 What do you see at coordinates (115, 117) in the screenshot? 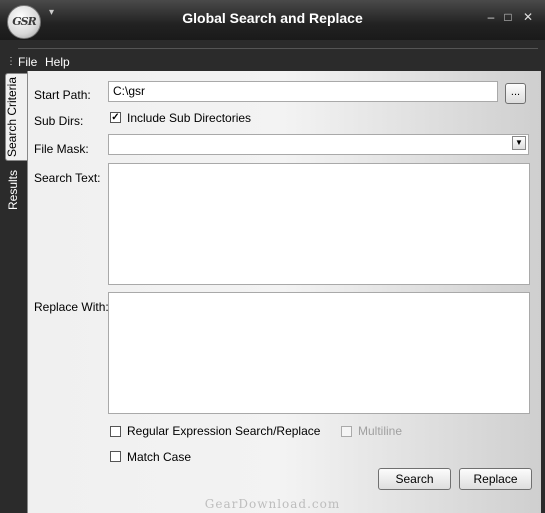
I see `include-subdirs-checkbox: ✓` at bounding box center [115, 117].